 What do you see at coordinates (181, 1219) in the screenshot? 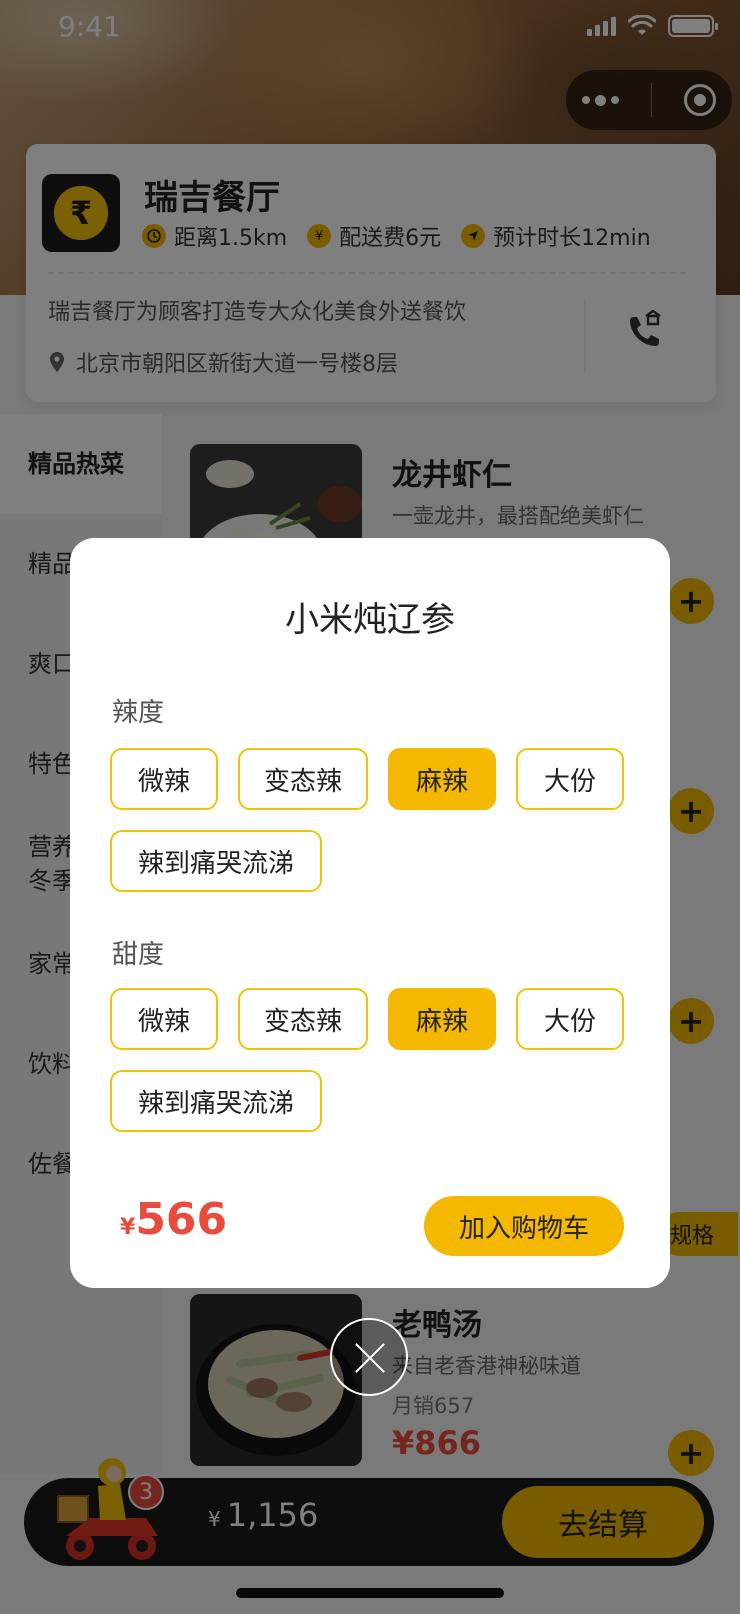
I see `price-value: 566` at bounding box center [181, 1219].